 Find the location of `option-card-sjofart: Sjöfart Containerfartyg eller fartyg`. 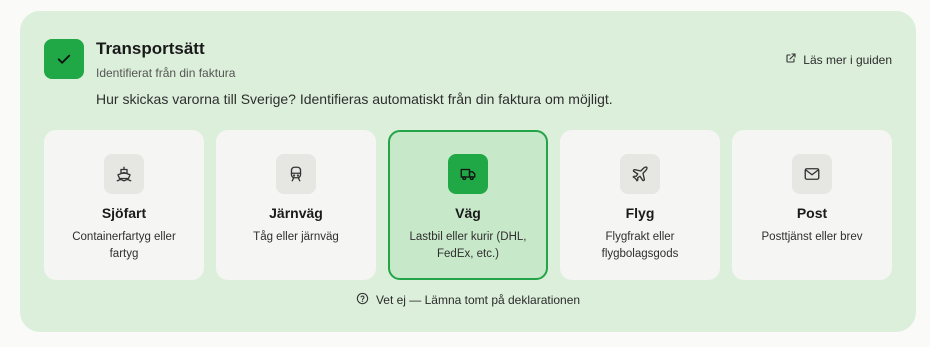

option-card-sjofart: Sjöfart Containerfartyg eller fartyg is located at coordinates (124, 205).